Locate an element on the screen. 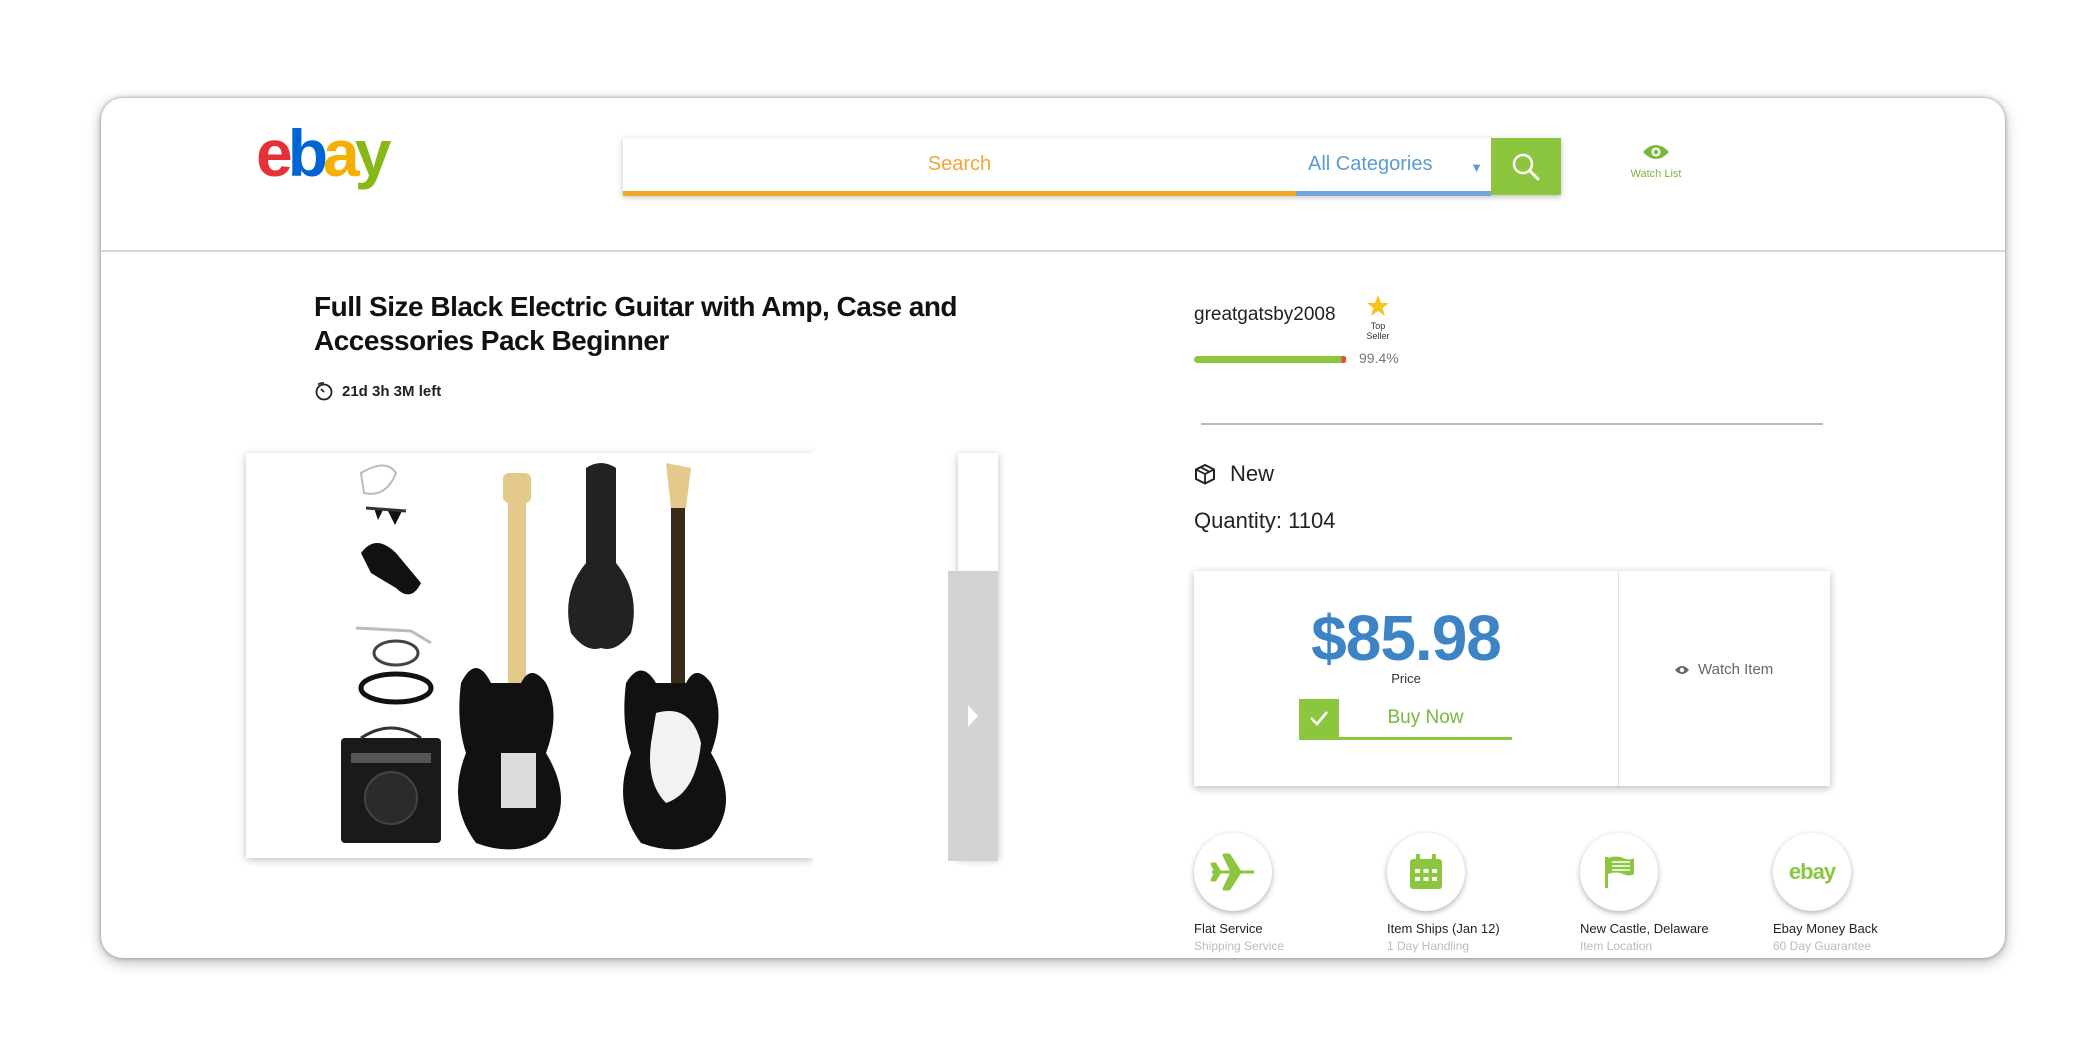 The height and width of the screenshot is (1058, 2096). feedback-bar is located at coordinates (1270, 359).